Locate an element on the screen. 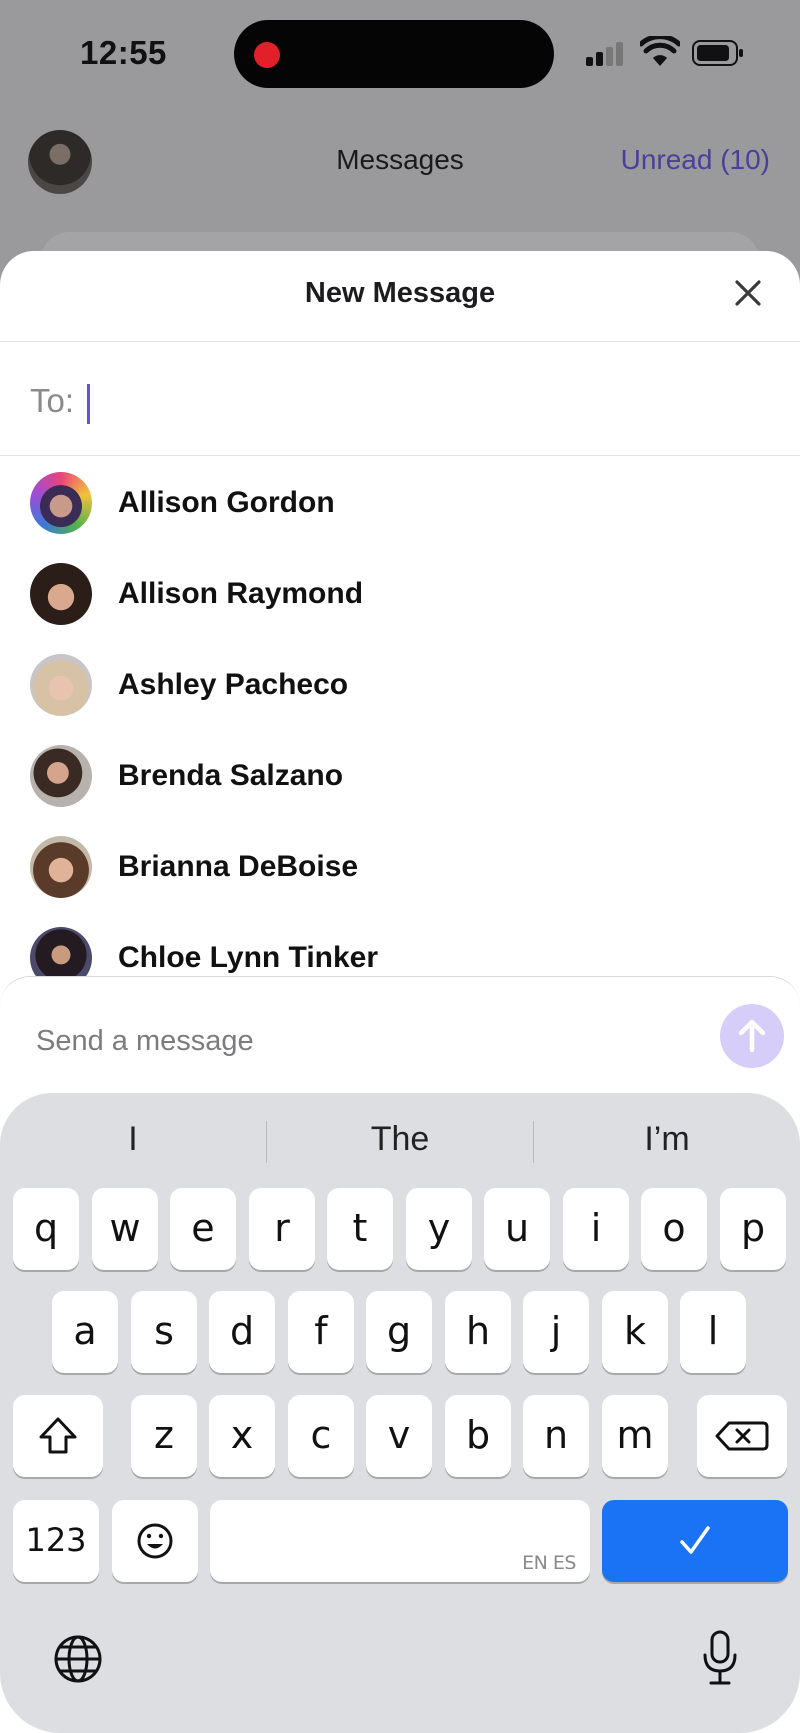 The height and width of the screenshot is (1733, 800). key-n: n is located at coordinates (556, 1436).